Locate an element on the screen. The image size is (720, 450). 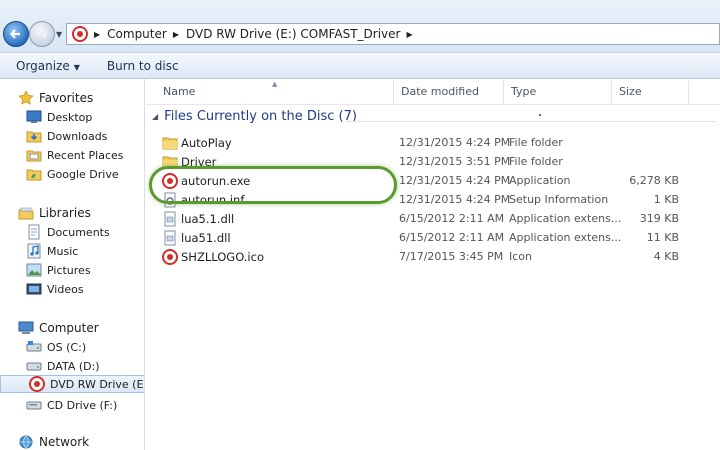
downloads-icon is located at coordinates (34, 137).